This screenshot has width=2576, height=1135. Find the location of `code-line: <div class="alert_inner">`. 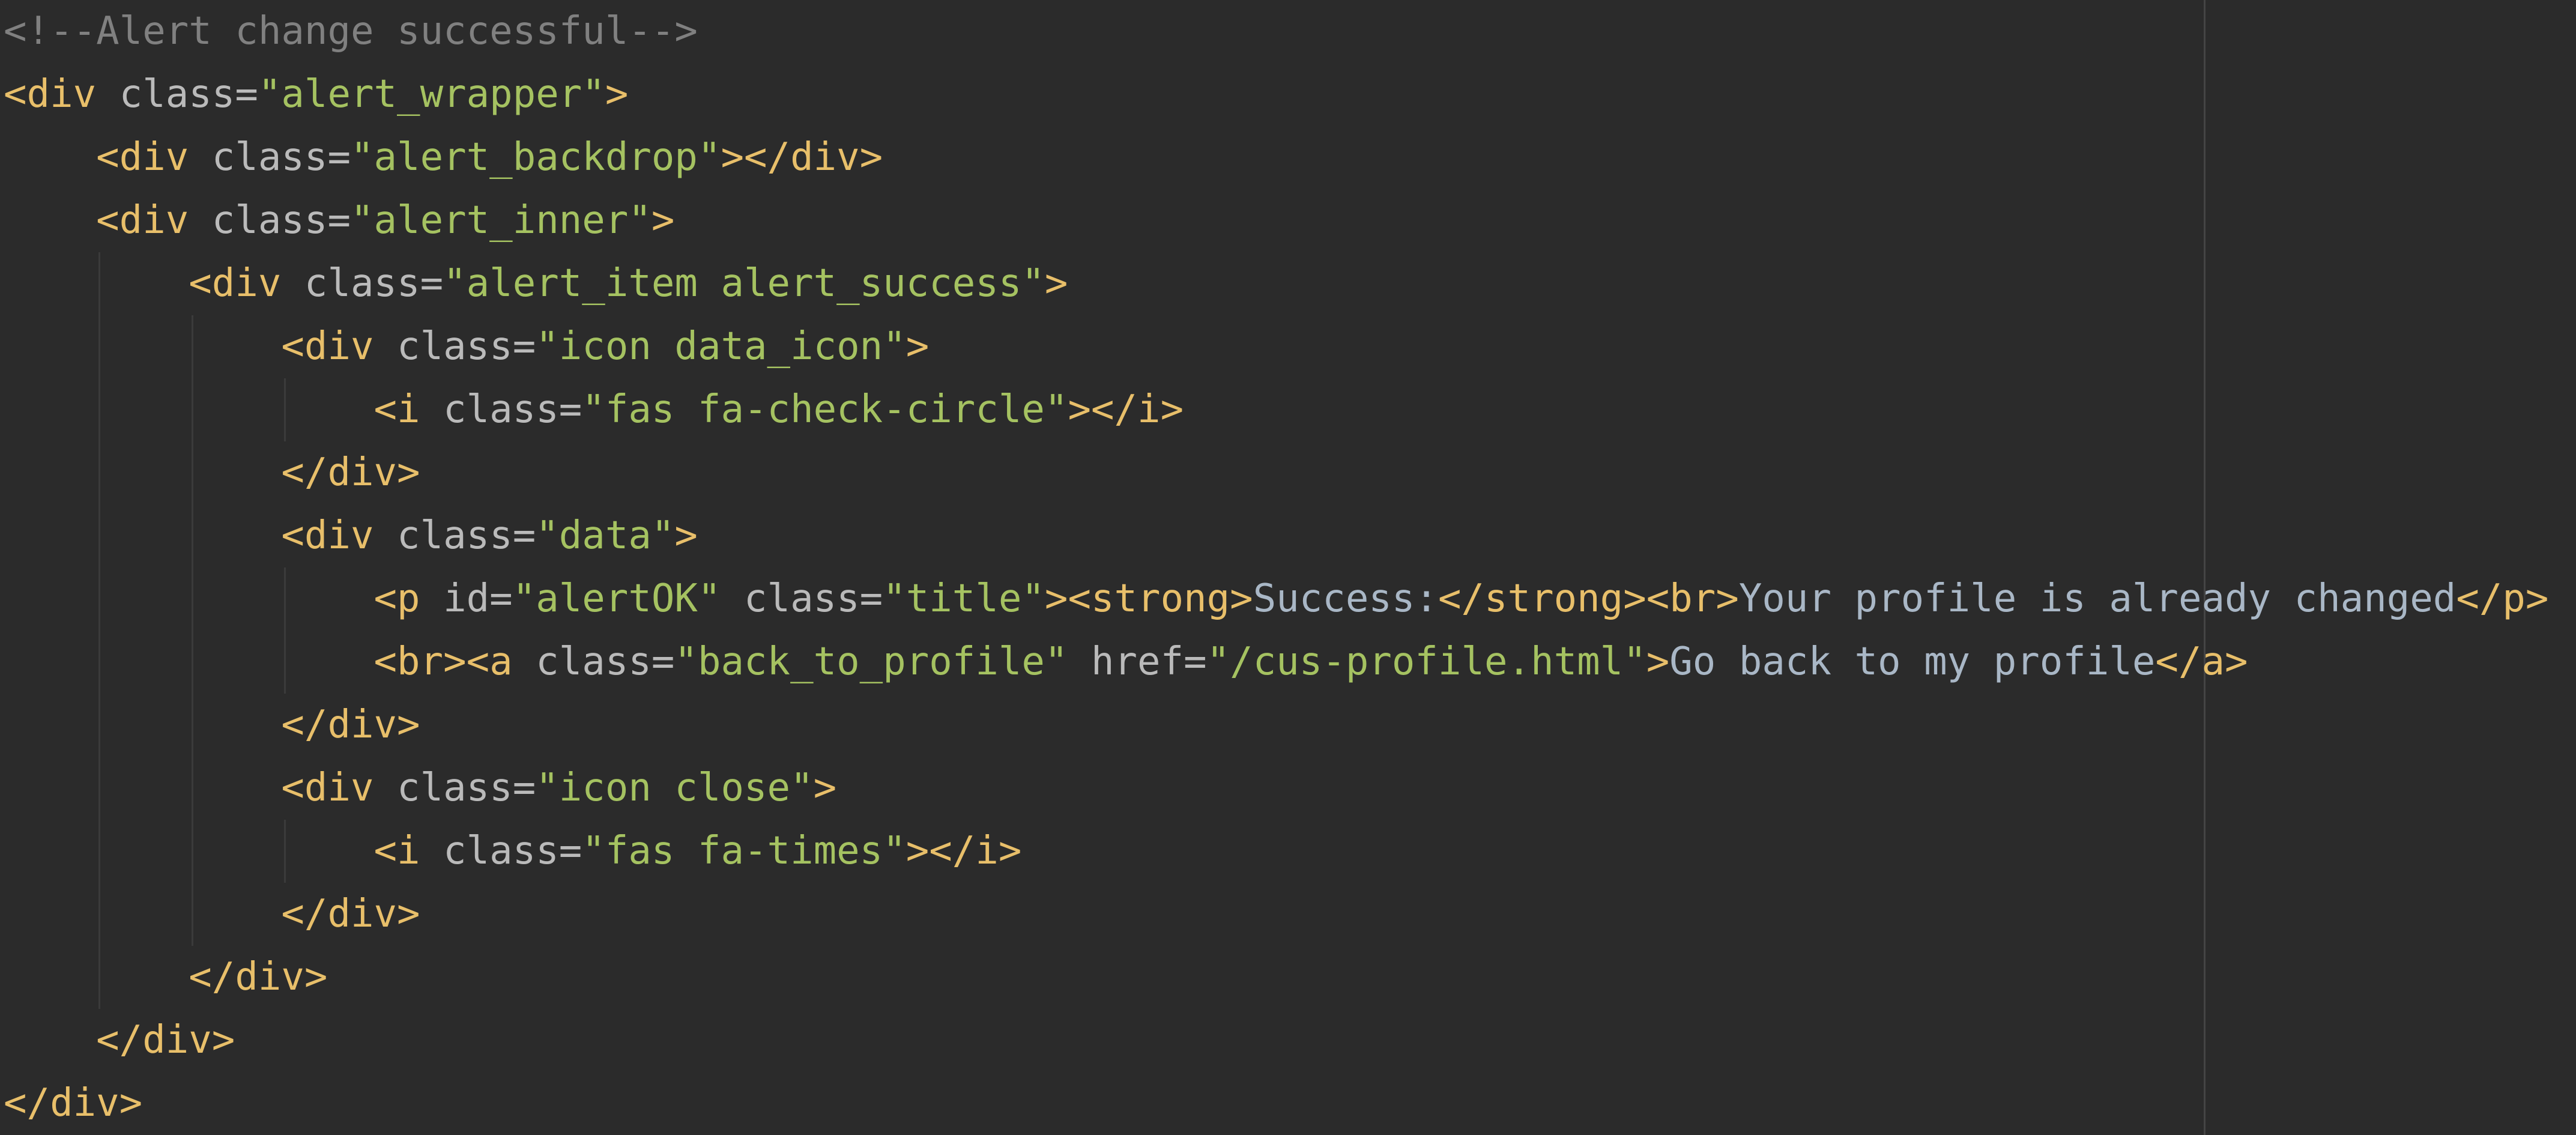

code-line: <div class="alert_inner"> is located at coordinates (1276, 220).